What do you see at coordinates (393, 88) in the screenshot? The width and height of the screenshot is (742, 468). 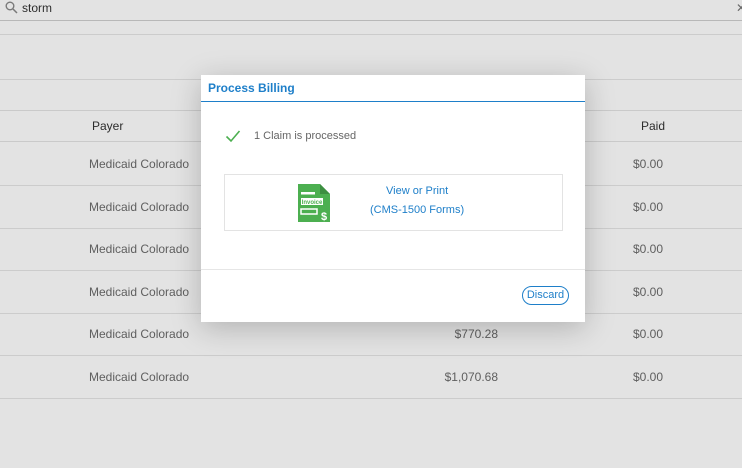 I see `dialog-header: Process Billing` at bounding box center [393, 88].